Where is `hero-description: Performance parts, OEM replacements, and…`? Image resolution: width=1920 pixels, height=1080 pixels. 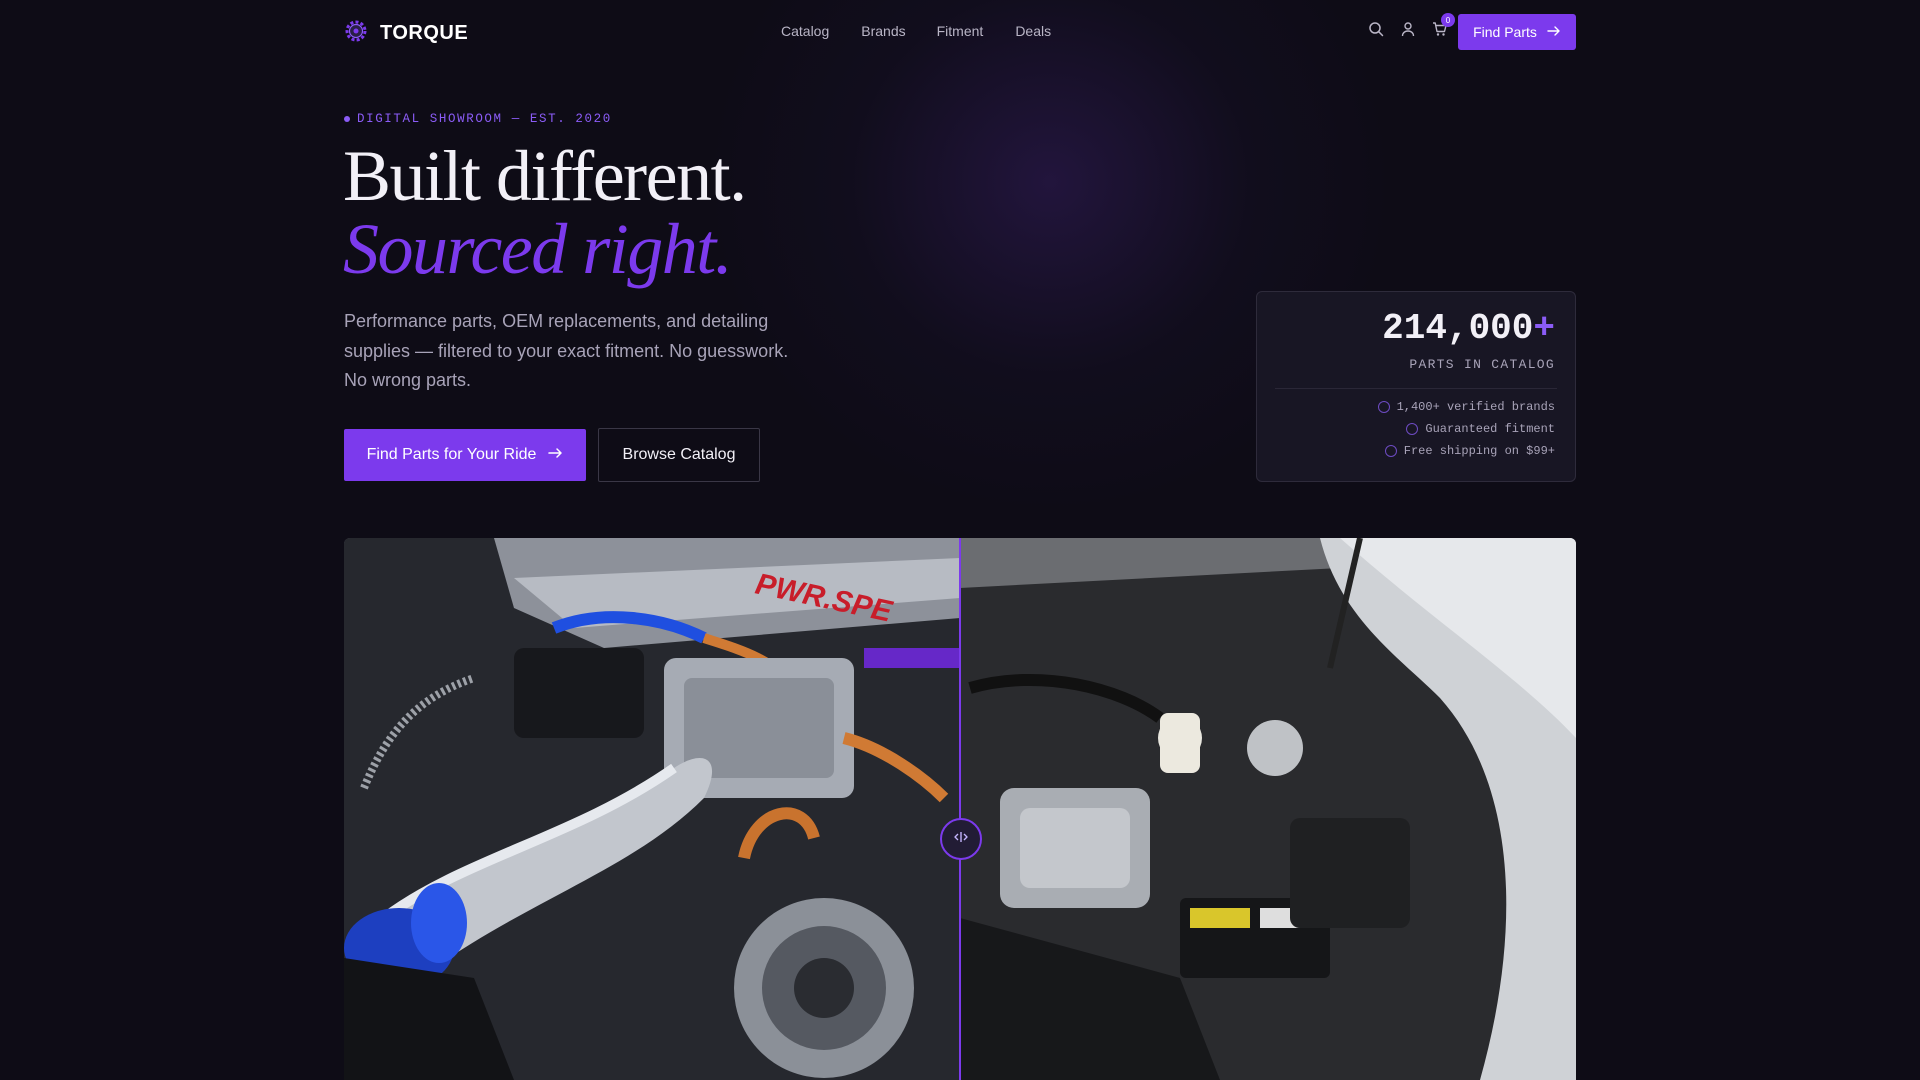 hero-description: Performance parts, OEM replacements, and… is located at coordinates (566, 350).